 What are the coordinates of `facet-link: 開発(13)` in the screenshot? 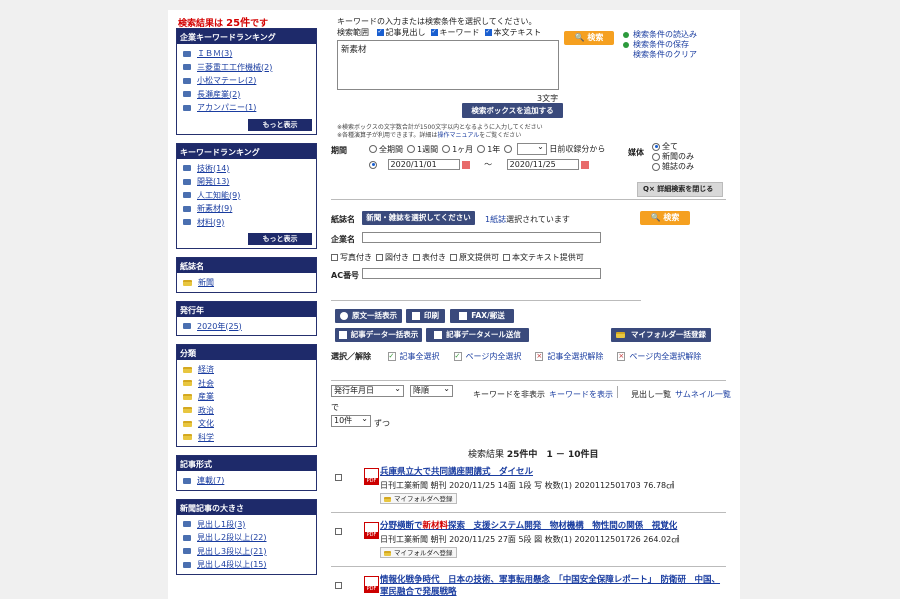 It's located at (213, 181).